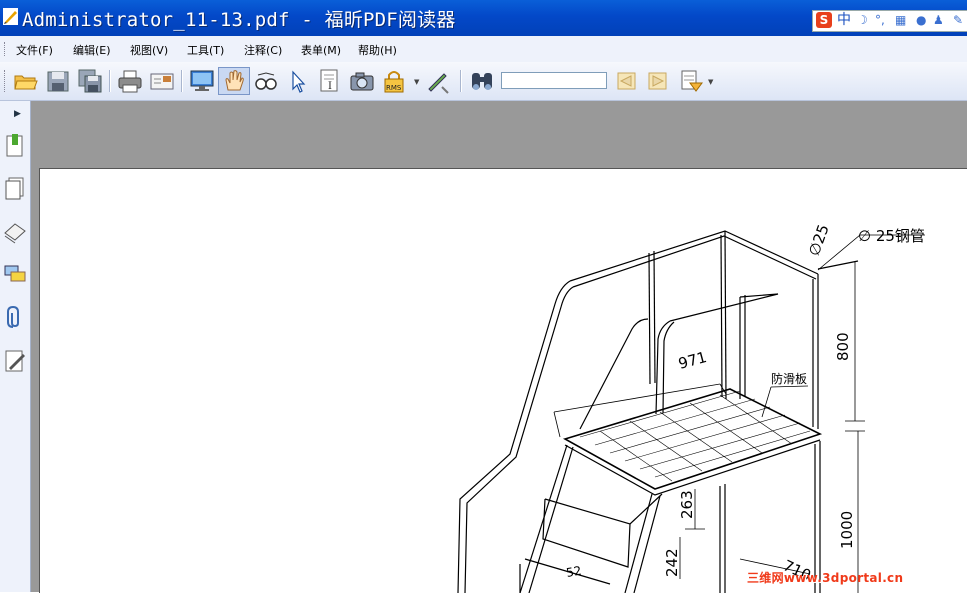  I want to click on watermark: 三维网www.3dportal.cn, so click(825, 578).